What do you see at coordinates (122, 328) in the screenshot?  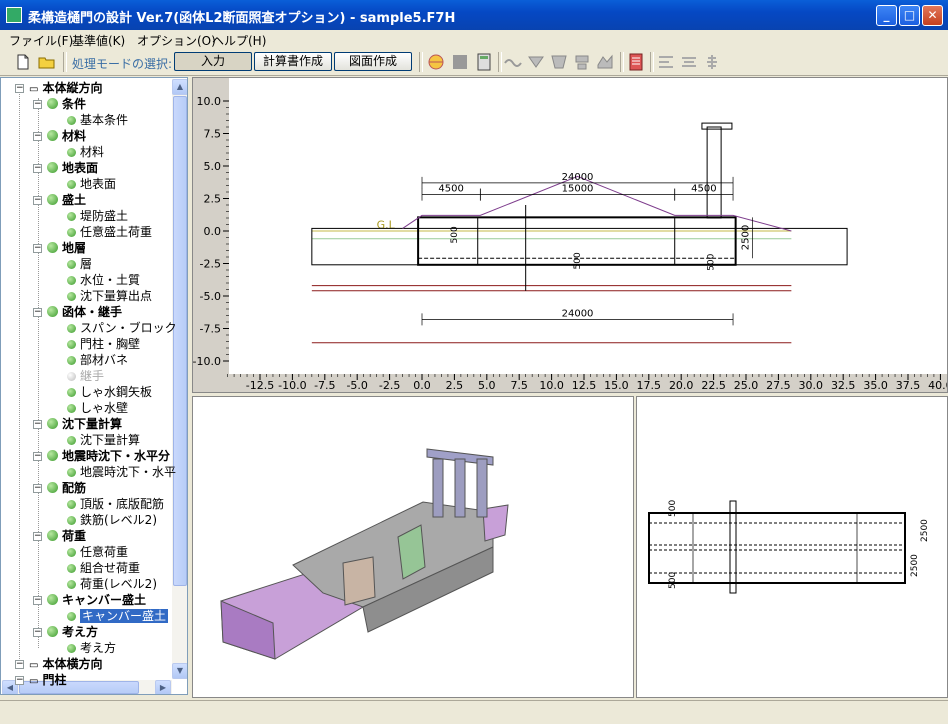 I see `tree-node: スパン・ブロック` at bounding box center [122, 328].